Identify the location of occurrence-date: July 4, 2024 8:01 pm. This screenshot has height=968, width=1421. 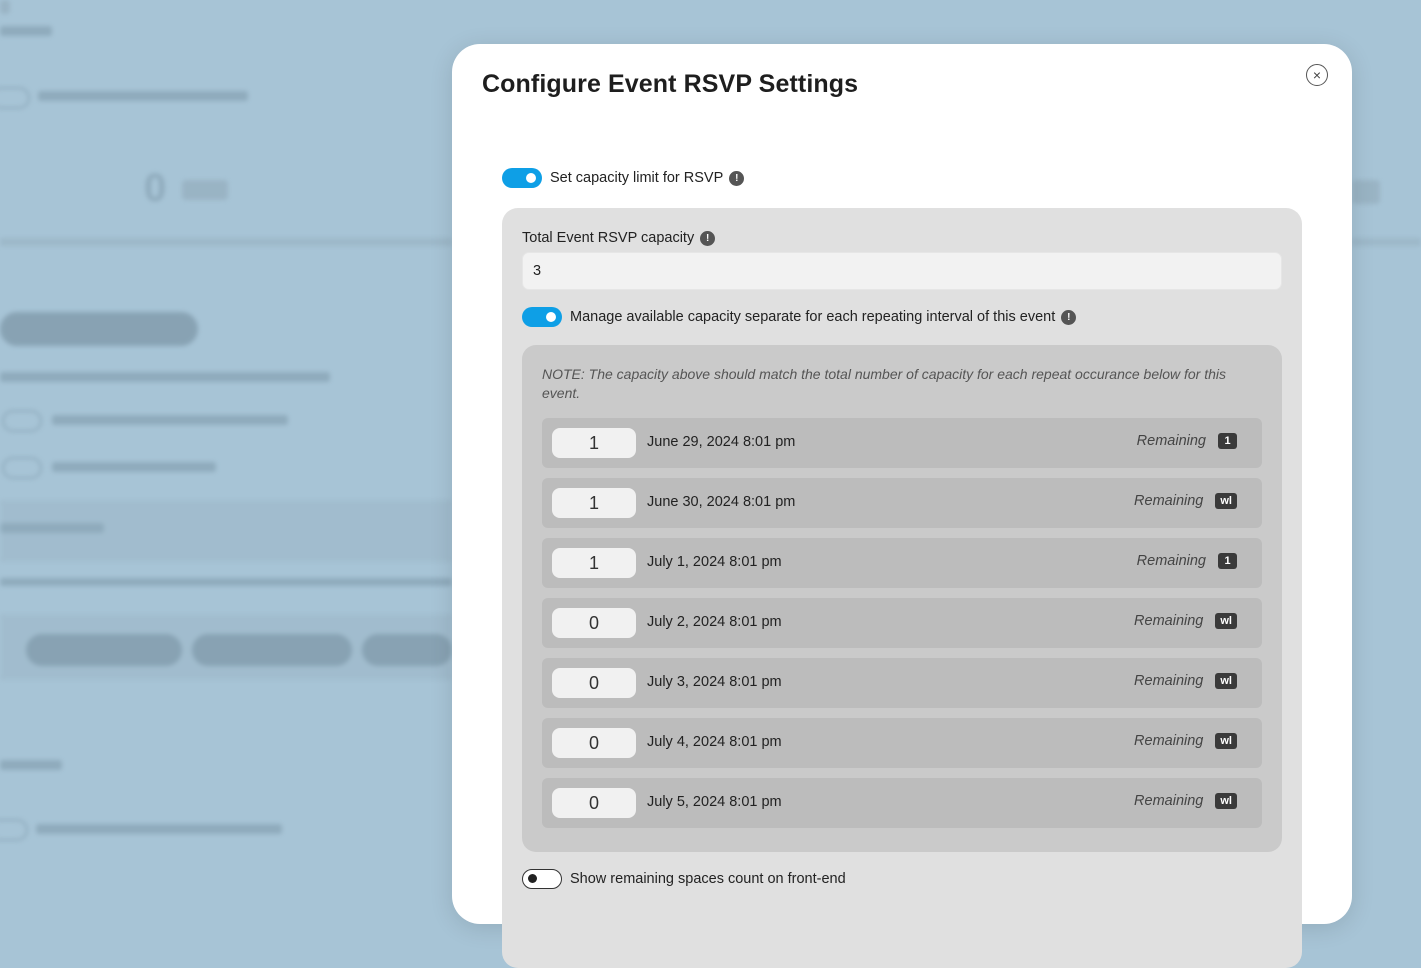
(714, 742).